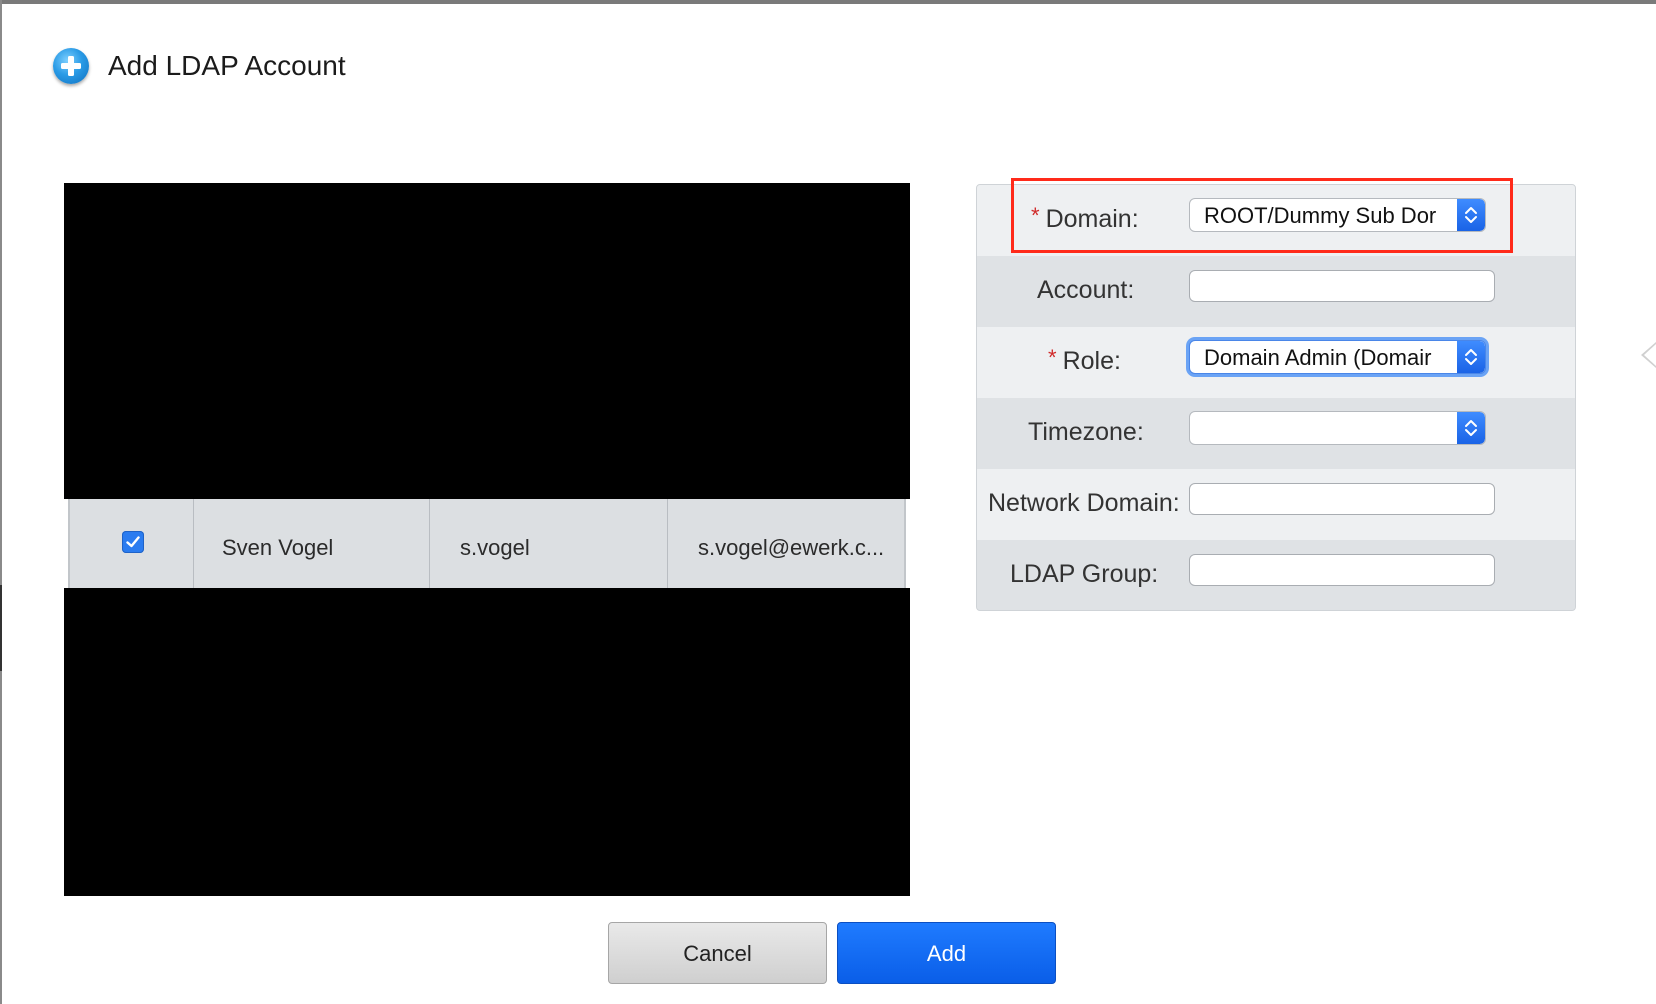  I want to click on dialog-title: Add LDAP Account, so click(227, 65).